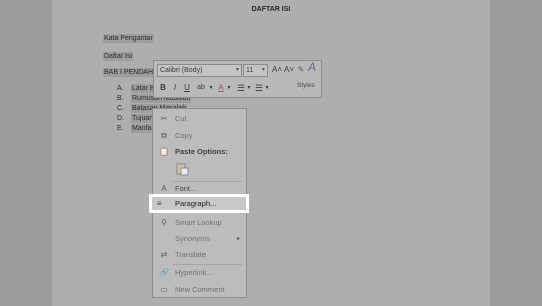  What do you see at coordinates (199, 136) in the screenshot?
I see `menu-item-copy: ⧉ Copy` at bounding box center [199, 136].